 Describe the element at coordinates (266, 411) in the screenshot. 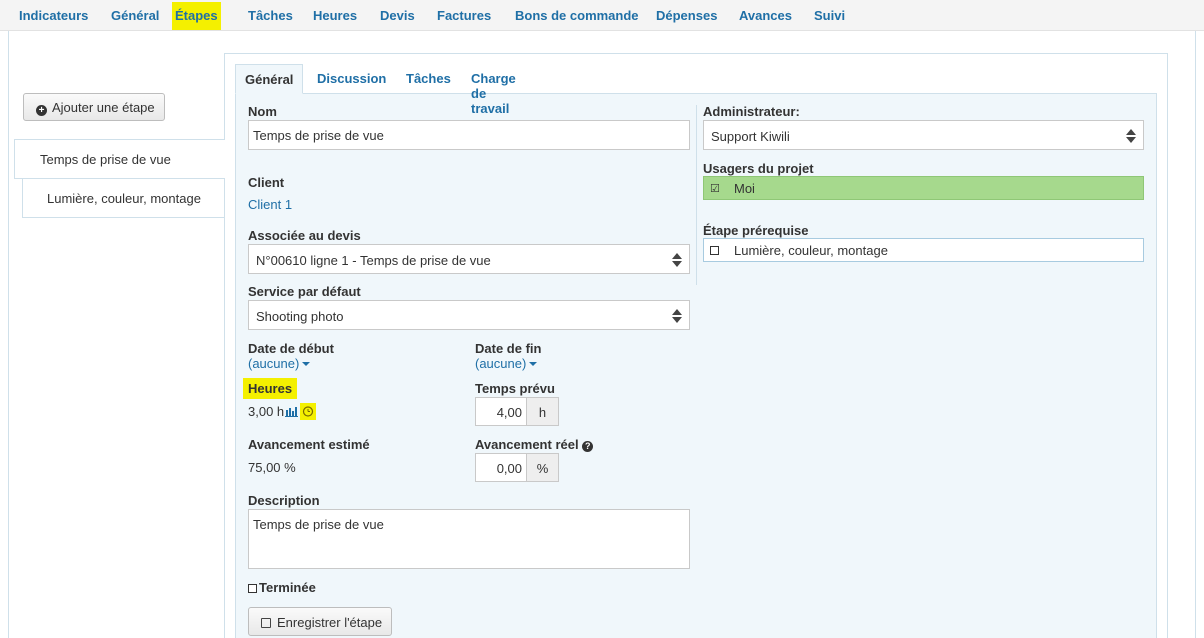

I see `heures-value: 3,00 h` at that location.